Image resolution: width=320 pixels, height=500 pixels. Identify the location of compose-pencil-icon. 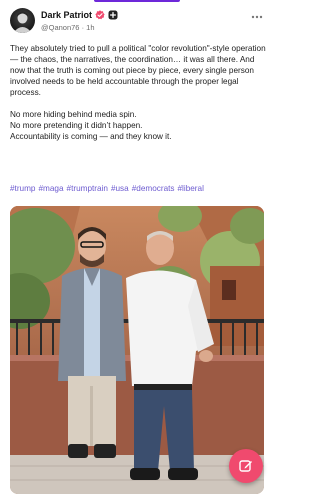
(246, 466).